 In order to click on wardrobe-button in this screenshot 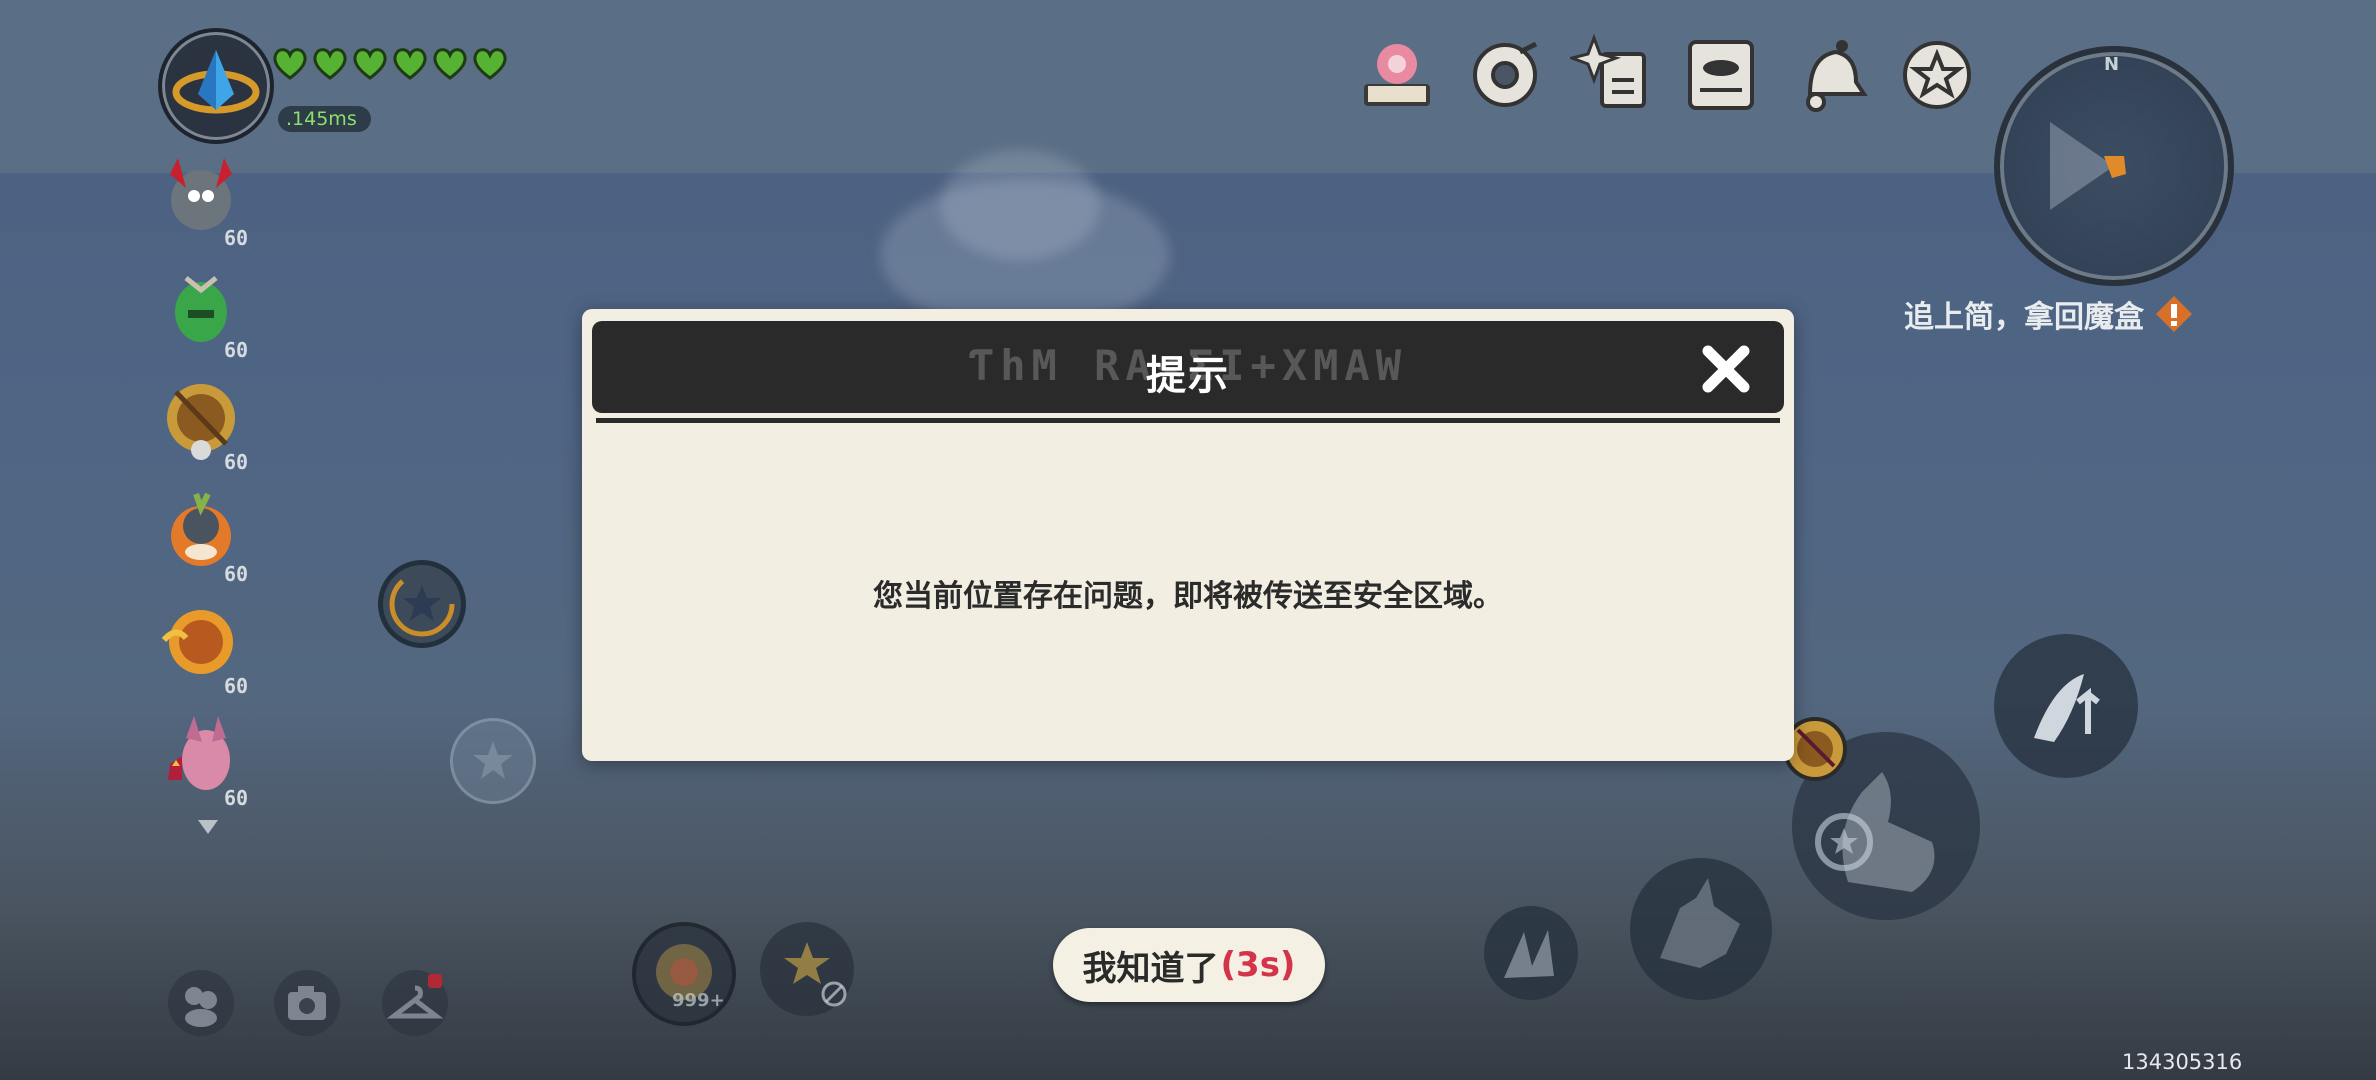, I will do `click(415, 1003)`.